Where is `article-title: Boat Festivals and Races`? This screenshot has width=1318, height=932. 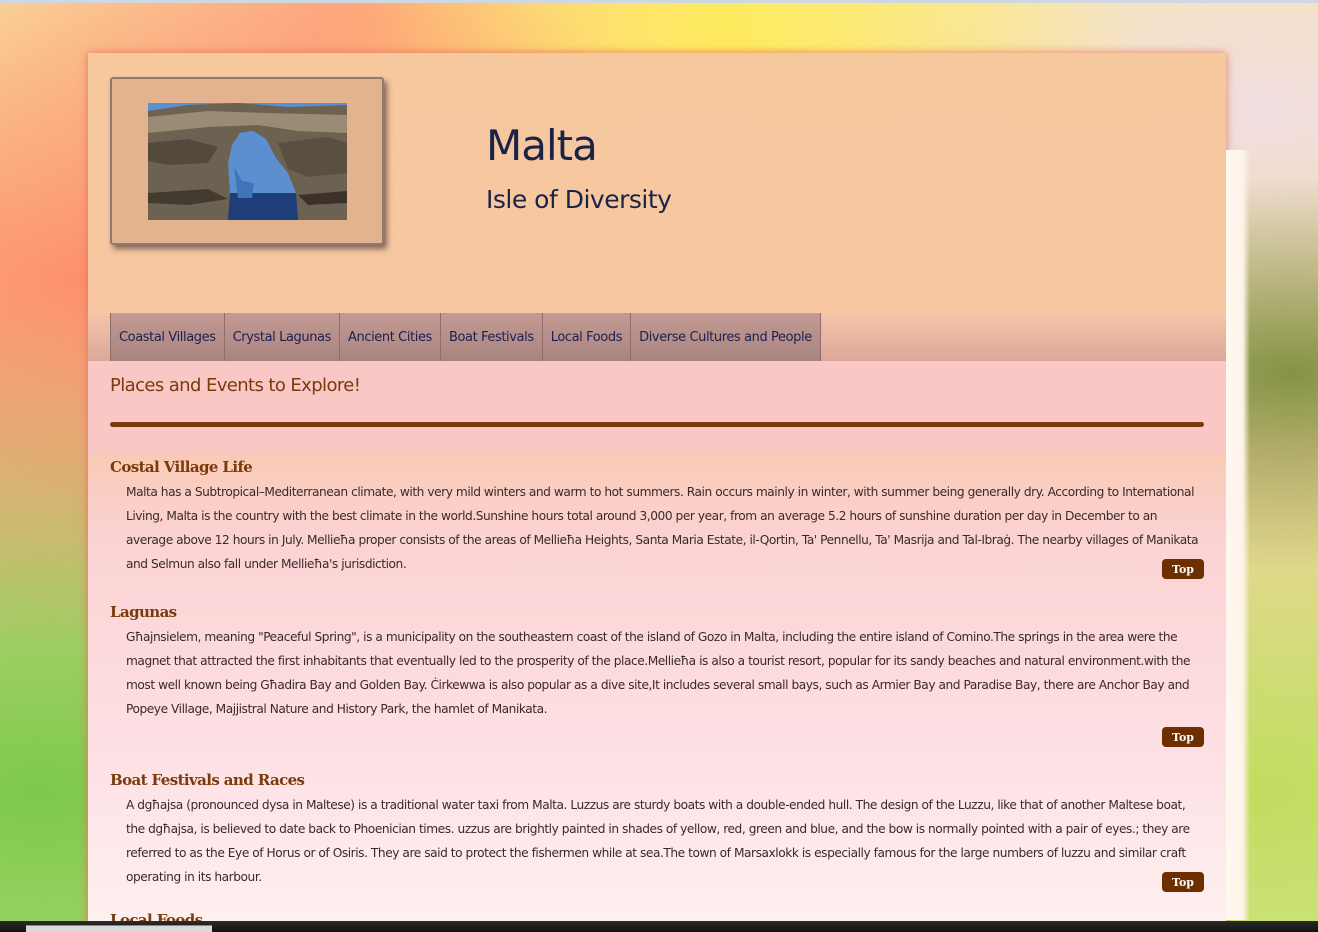
article-title: Boat Festivals and Races is located at coordinates (207, 780).